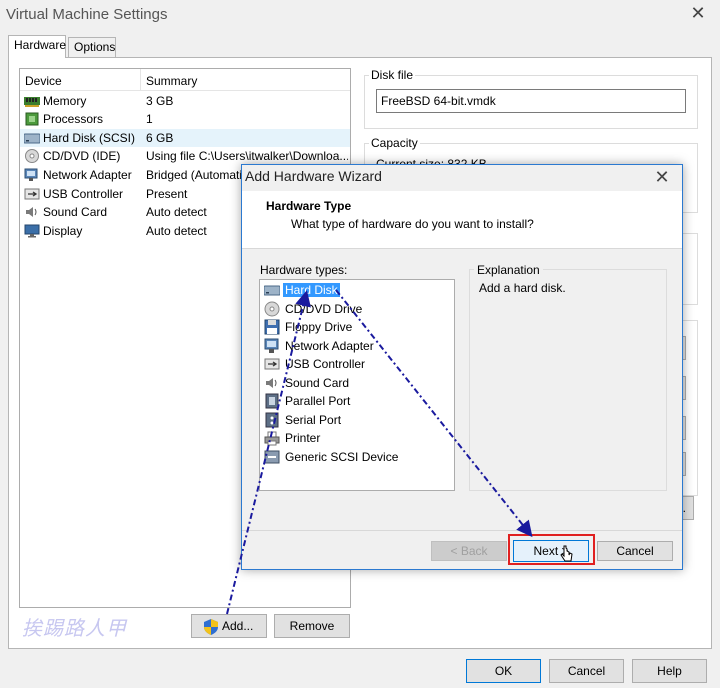 This screenshot has height=688, width=720. I want to click on arrow-hard-disk-to-next, so click(434, 413).